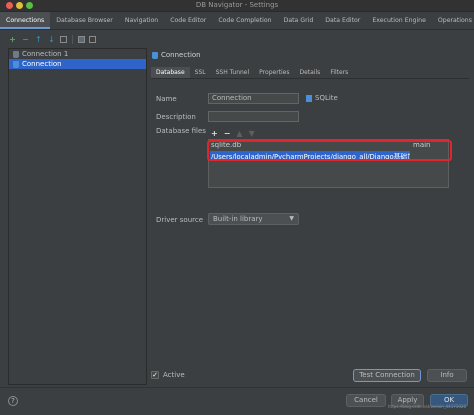 The width and height of the screenshot is (474, 415). I want to click on database-files-label: Database files, so click(181, 131).